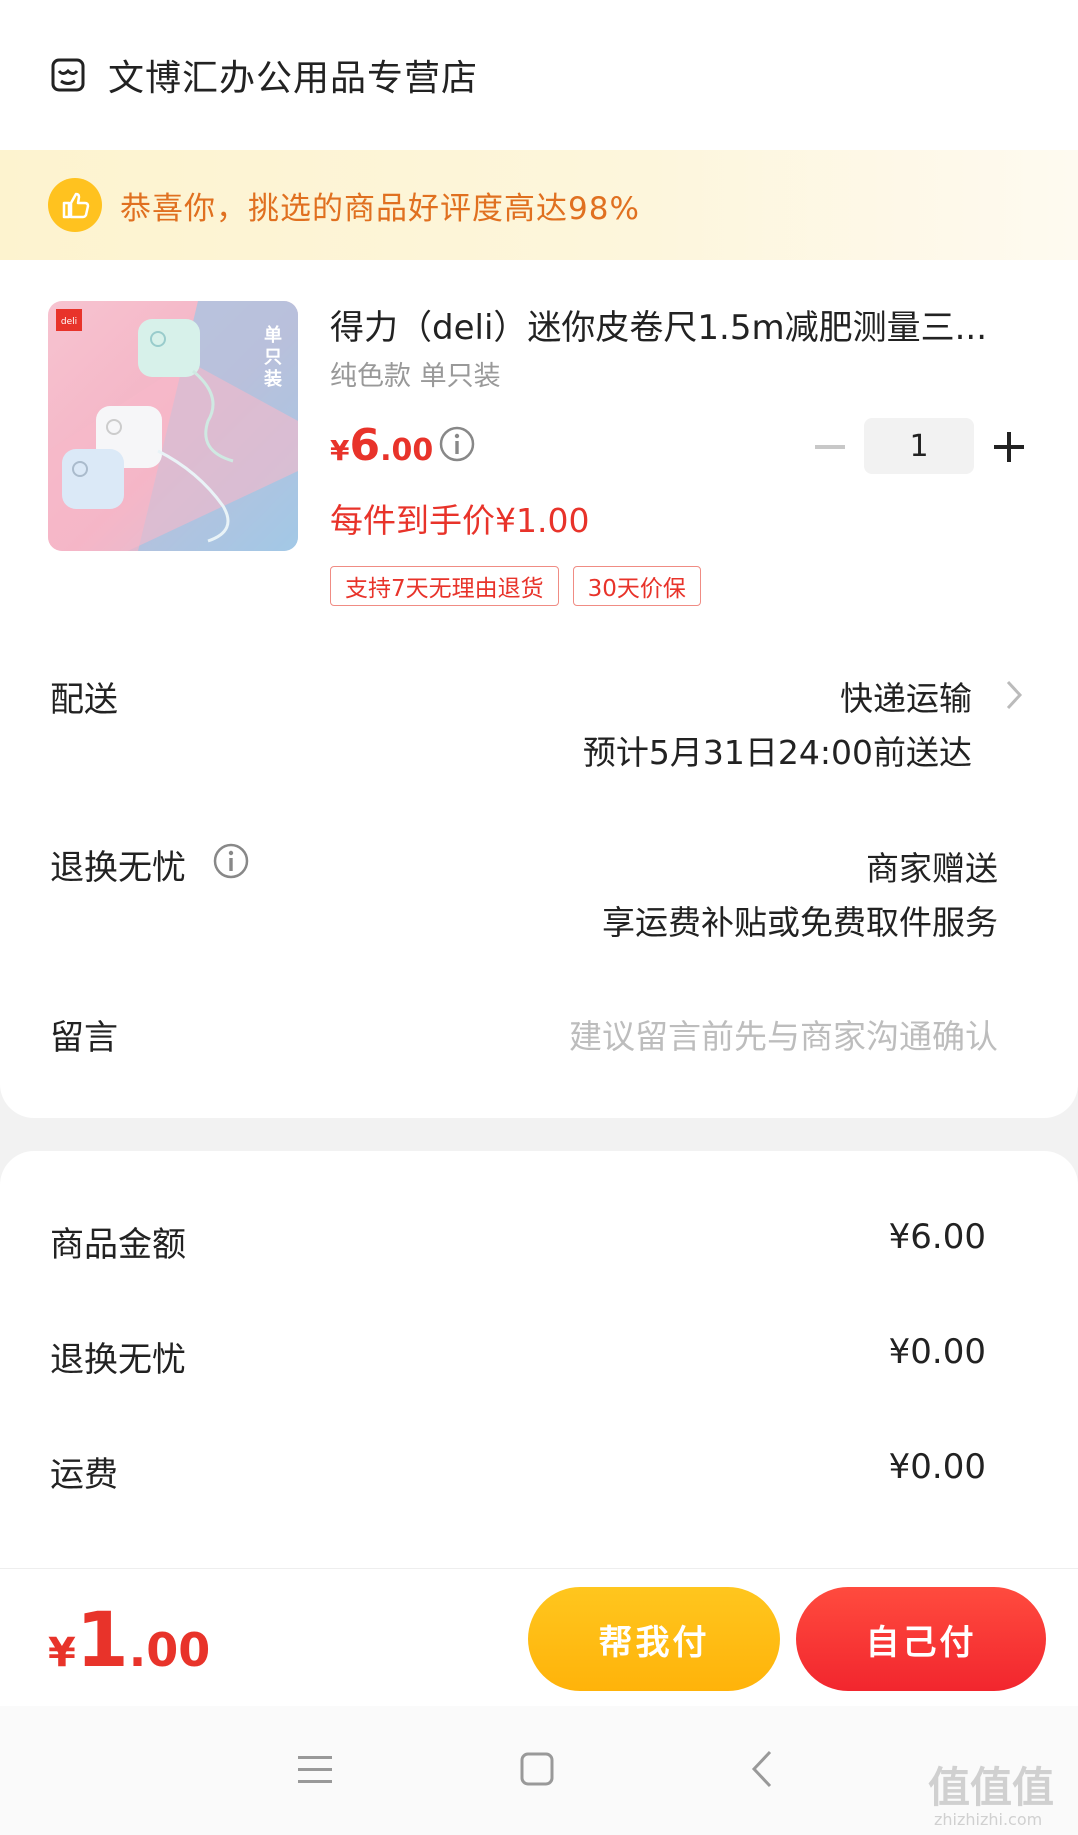  I want to click on quantity-decrease-button, so click(830, 447).